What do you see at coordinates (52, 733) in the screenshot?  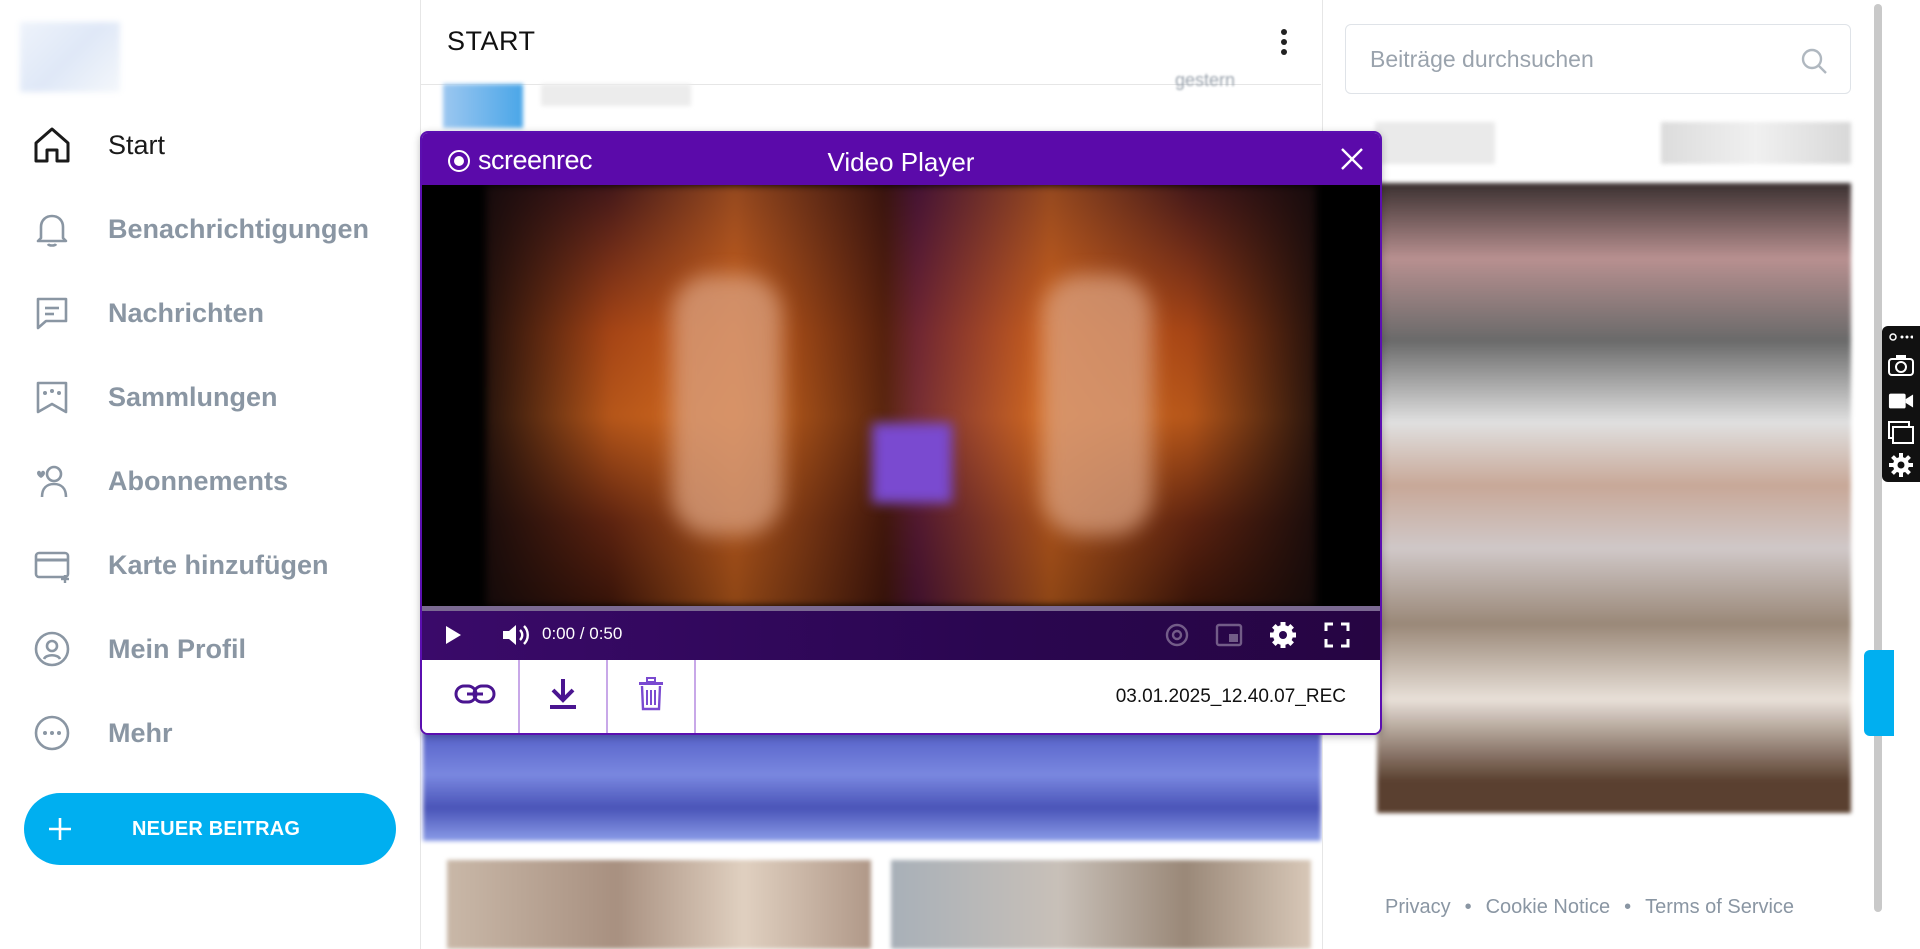 I see `more-circle-icon` at bounding box center [52, 733].